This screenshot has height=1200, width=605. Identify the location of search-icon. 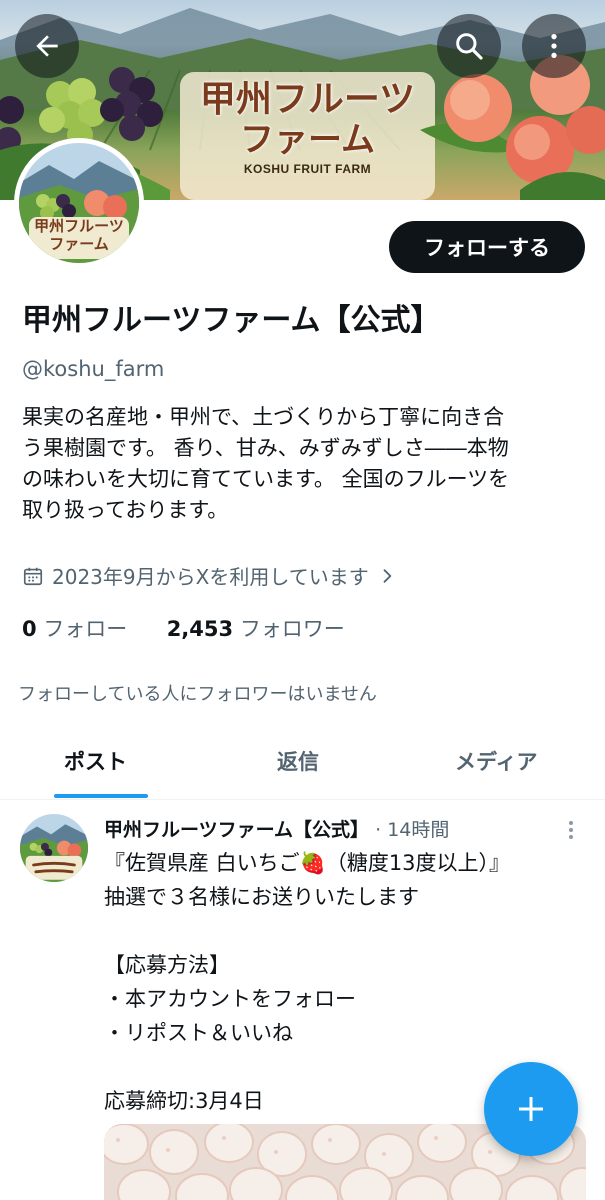
(469, 46).